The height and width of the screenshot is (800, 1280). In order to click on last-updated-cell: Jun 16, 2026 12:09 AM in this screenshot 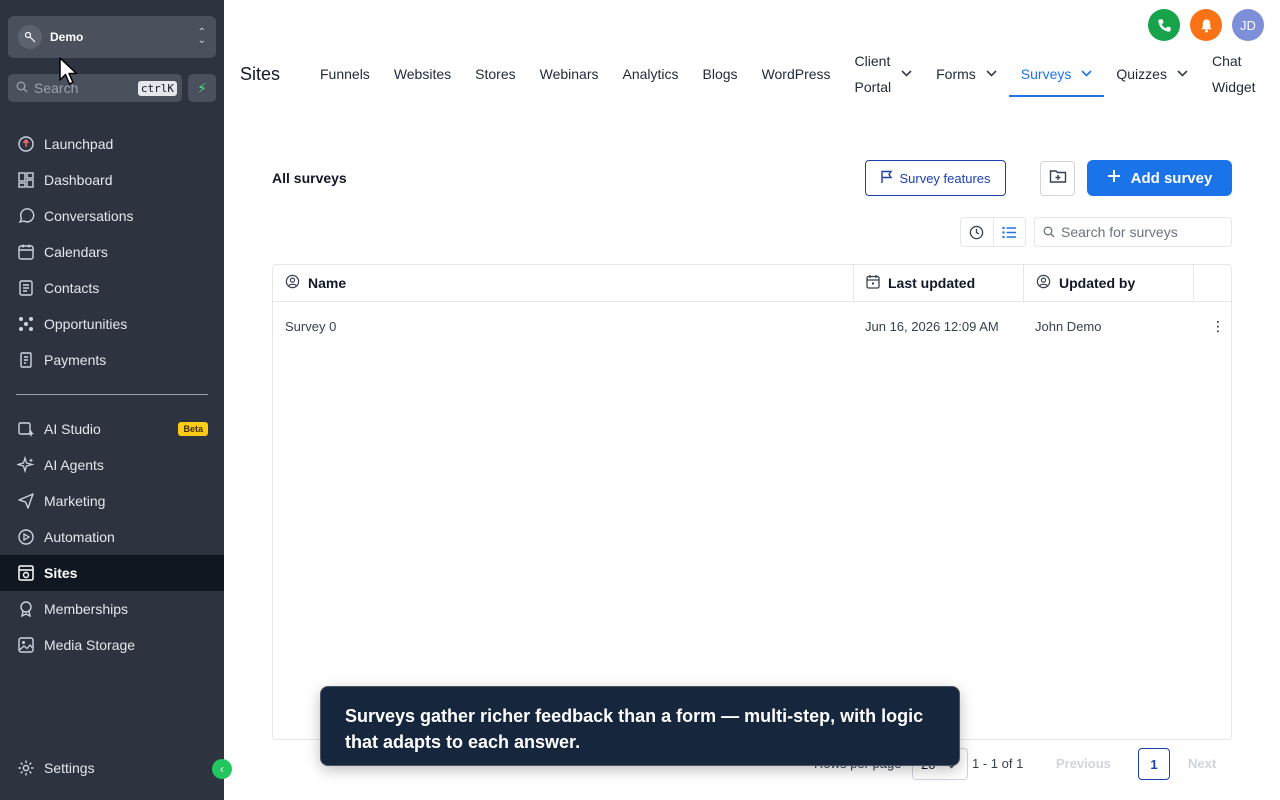, I will do `click(932, 326)`.